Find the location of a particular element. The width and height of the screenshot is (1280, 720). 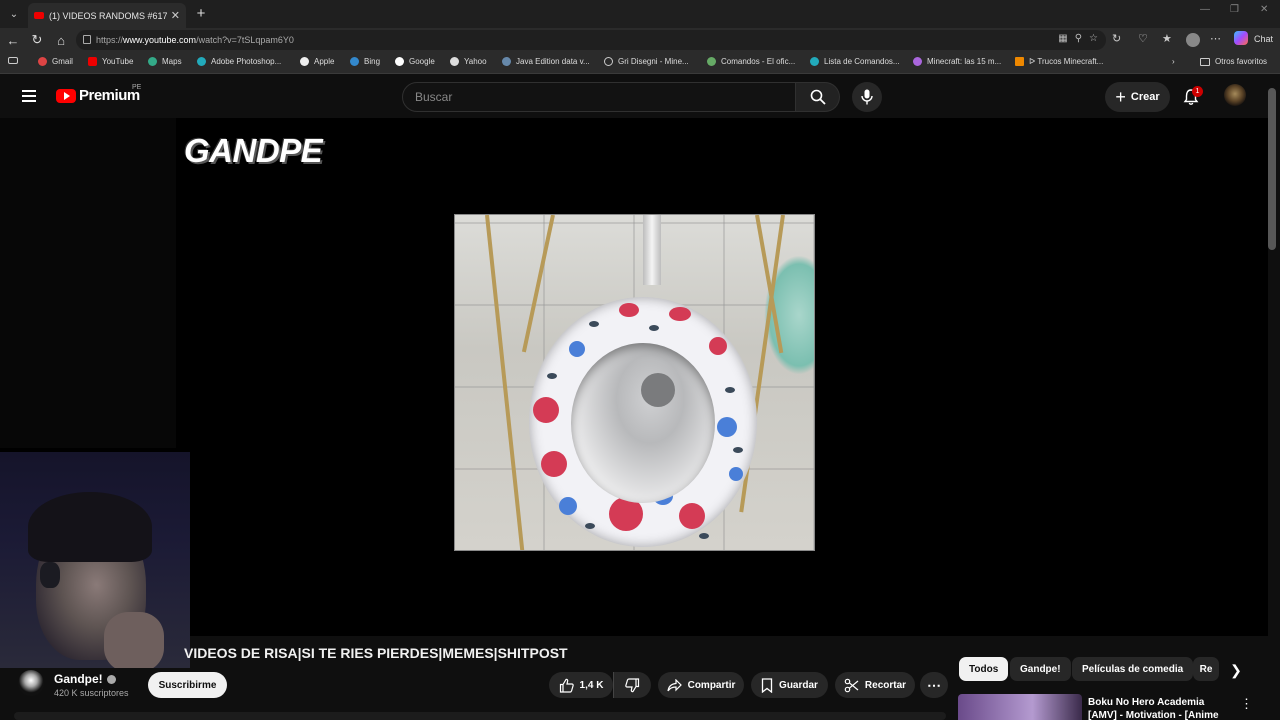

refresh-extension-icon: ↻ is located at coordinates (1116, 38).